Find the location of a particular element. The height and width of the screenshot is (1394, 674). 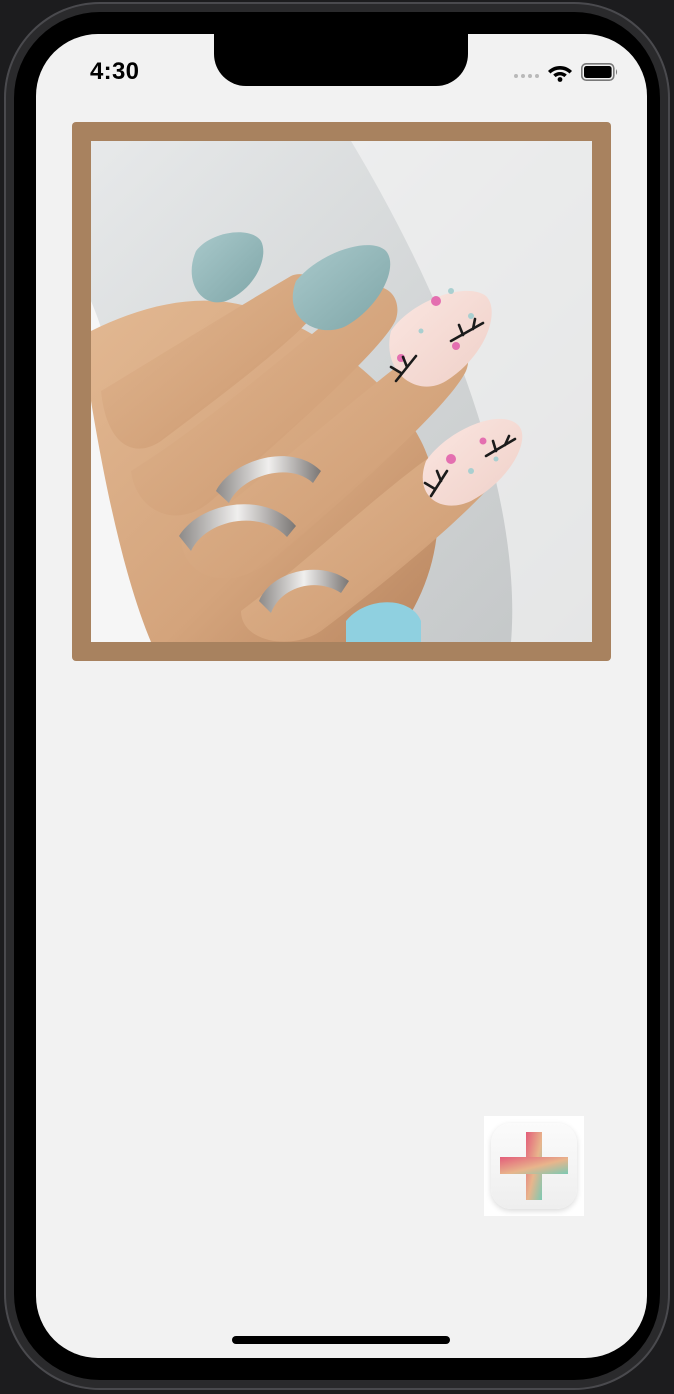

battery-icon is located at coordinates (600, 72).